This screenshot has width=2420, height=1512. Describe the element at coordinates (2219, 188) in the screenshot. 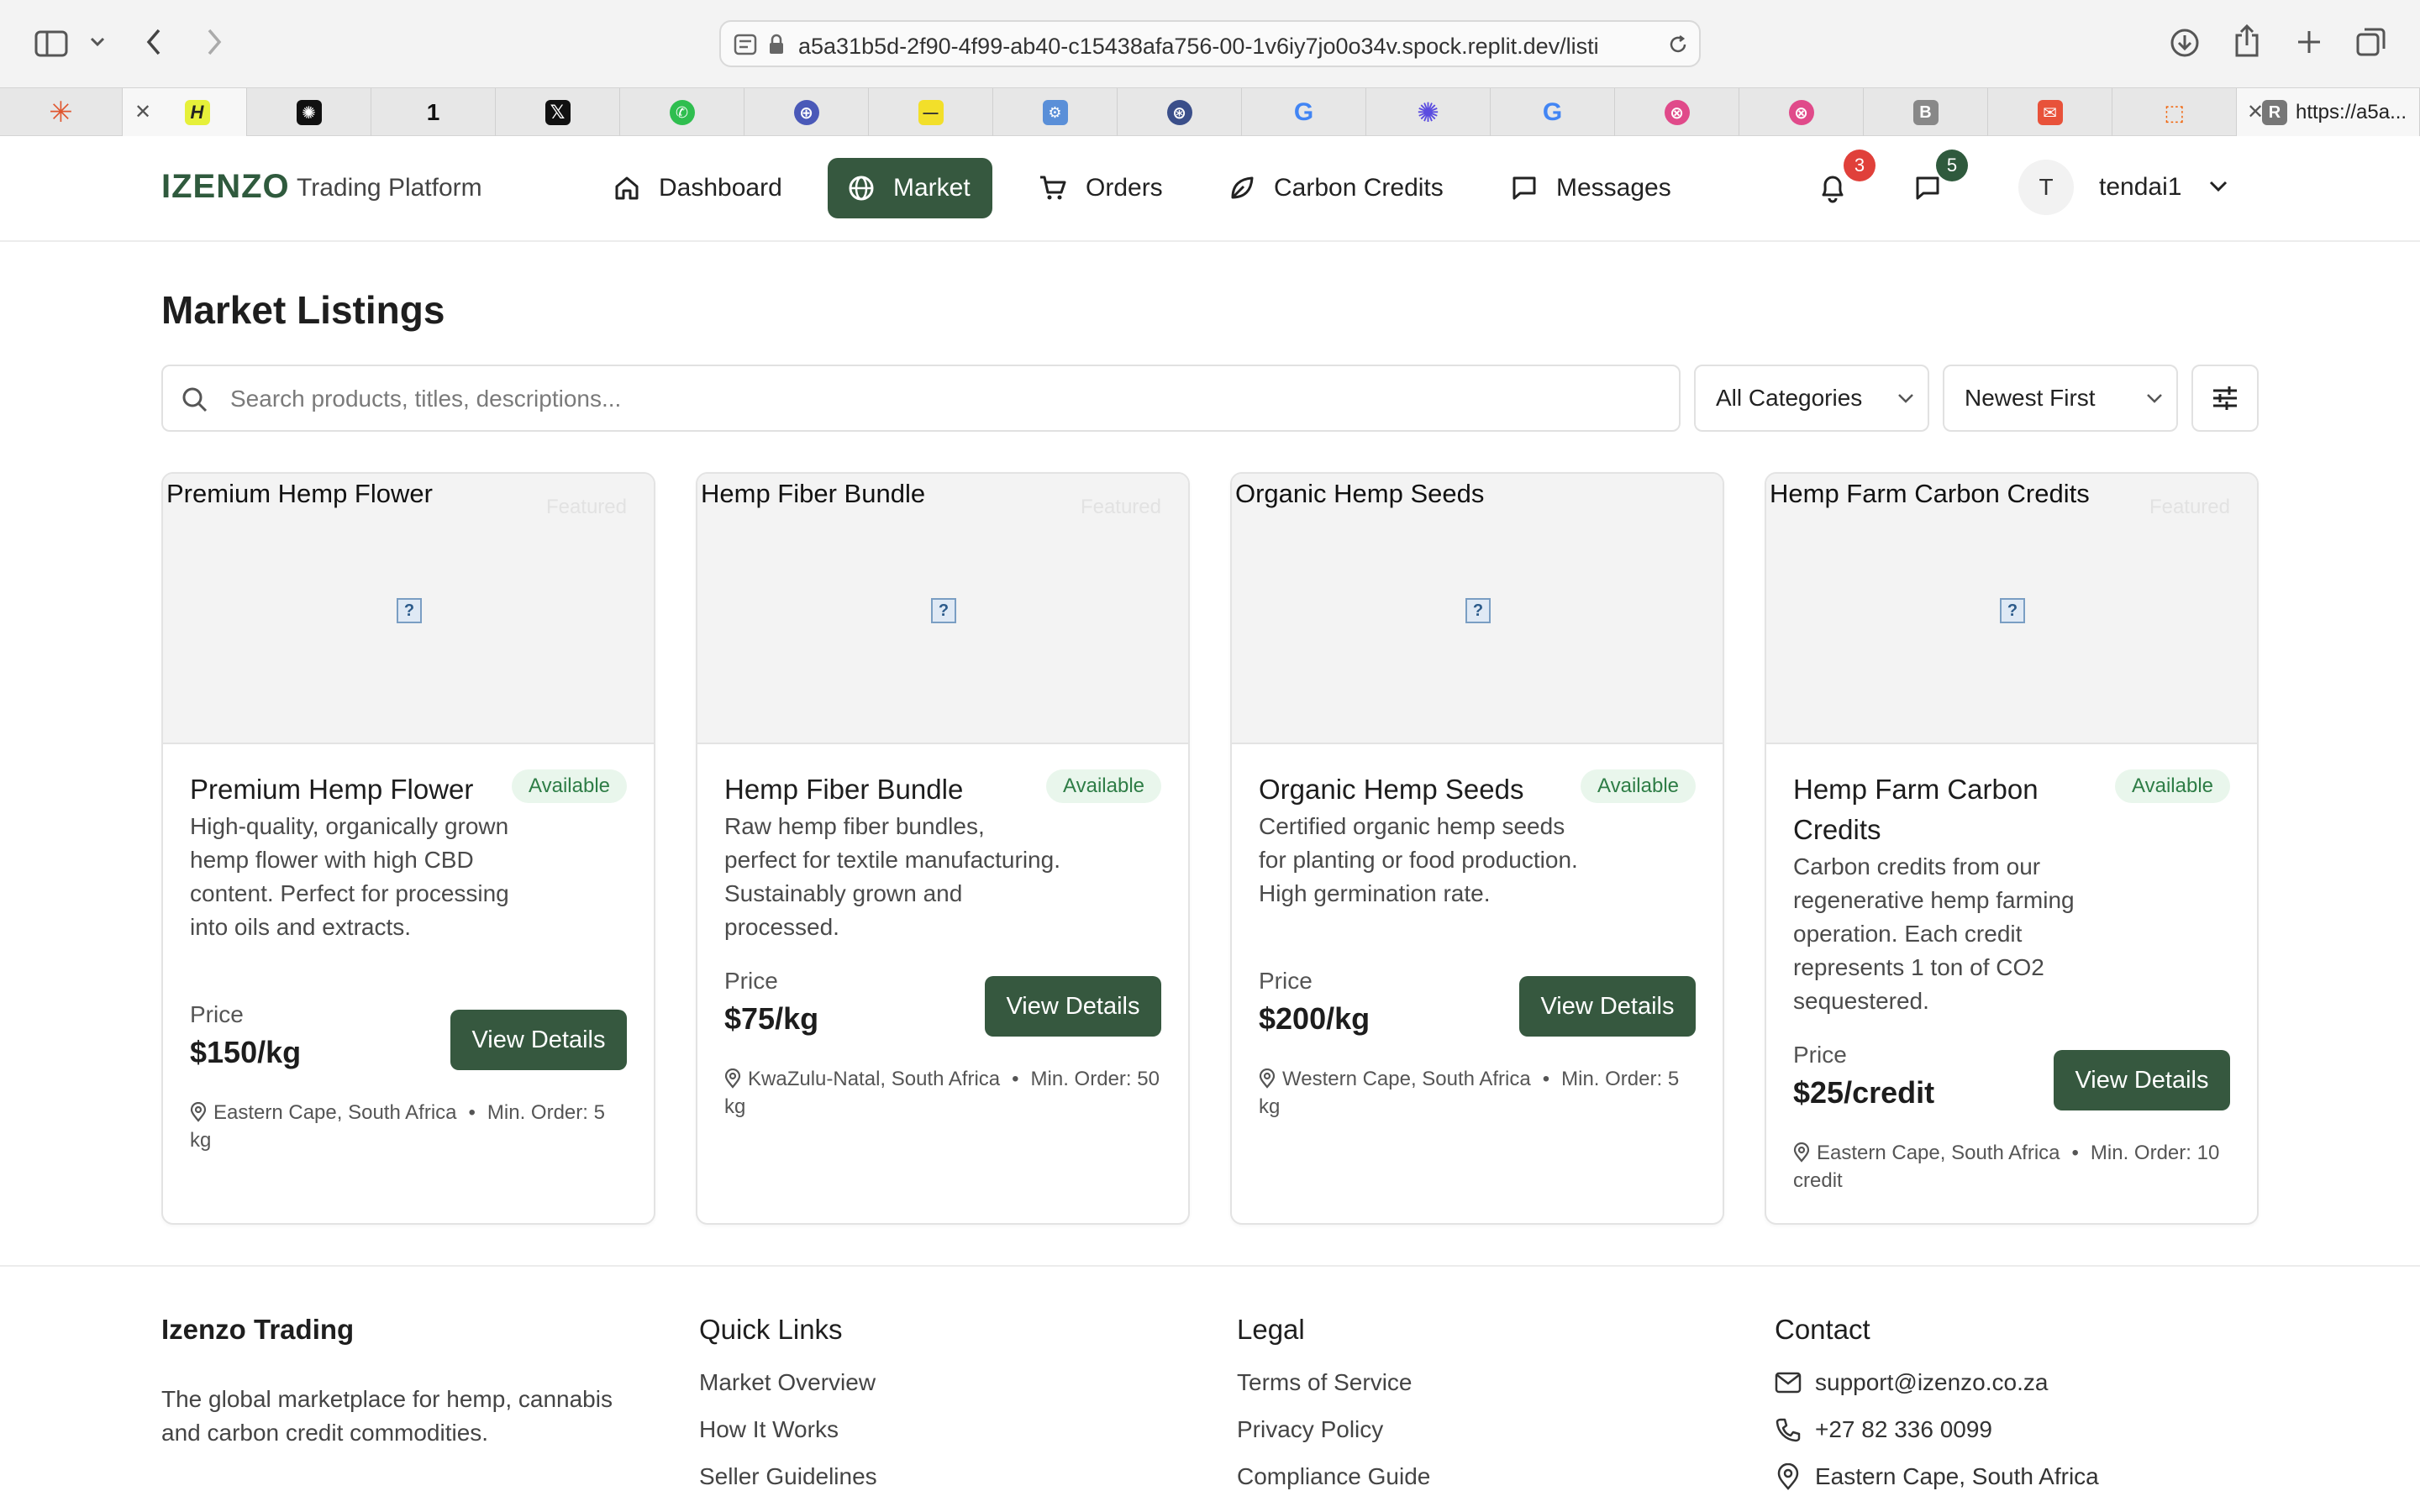

I see `user-menu-chevron-icon` at that location.